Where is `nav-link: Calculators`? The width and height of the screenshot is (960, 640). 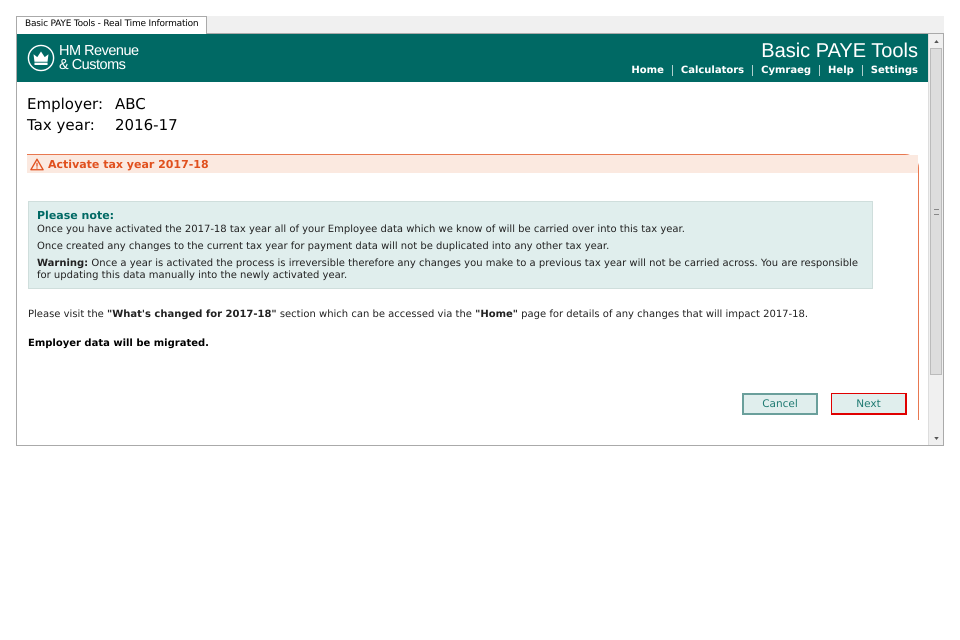
nav-link: Calculators is located at coordinates (712, 70).